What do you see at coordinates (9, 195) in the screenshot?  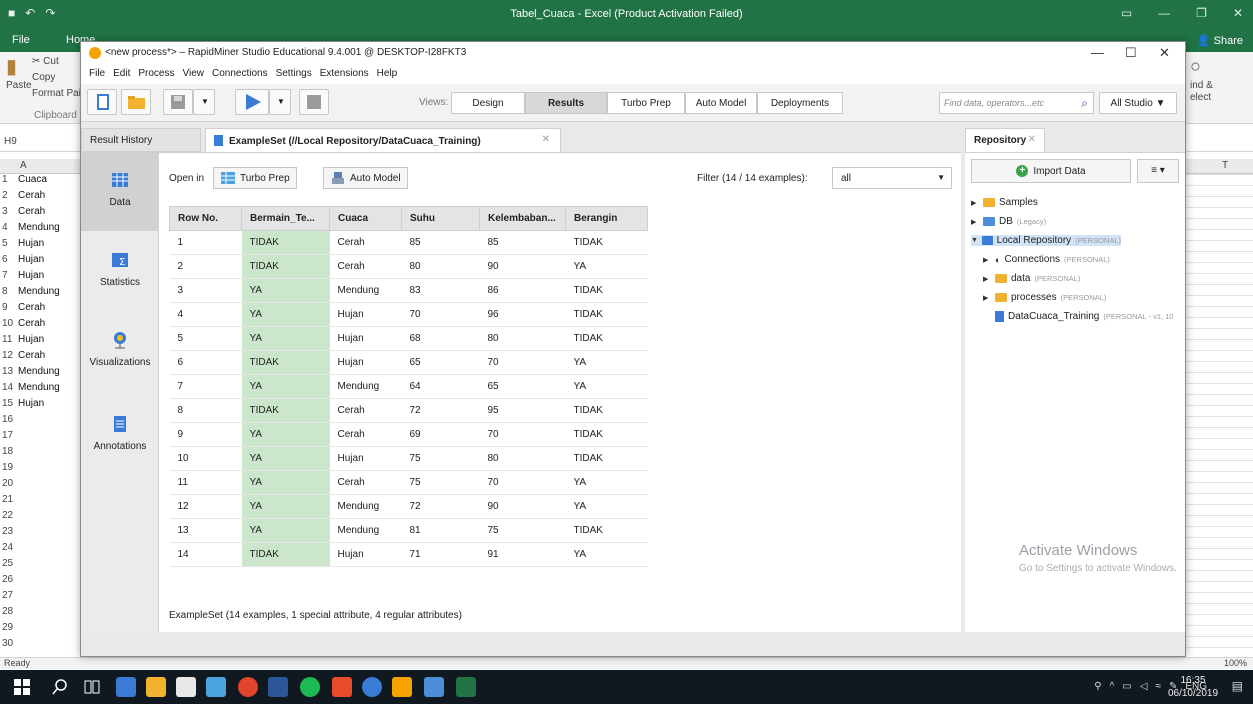 I see `excel-row-number: 2` at bounding box center [9, 195].